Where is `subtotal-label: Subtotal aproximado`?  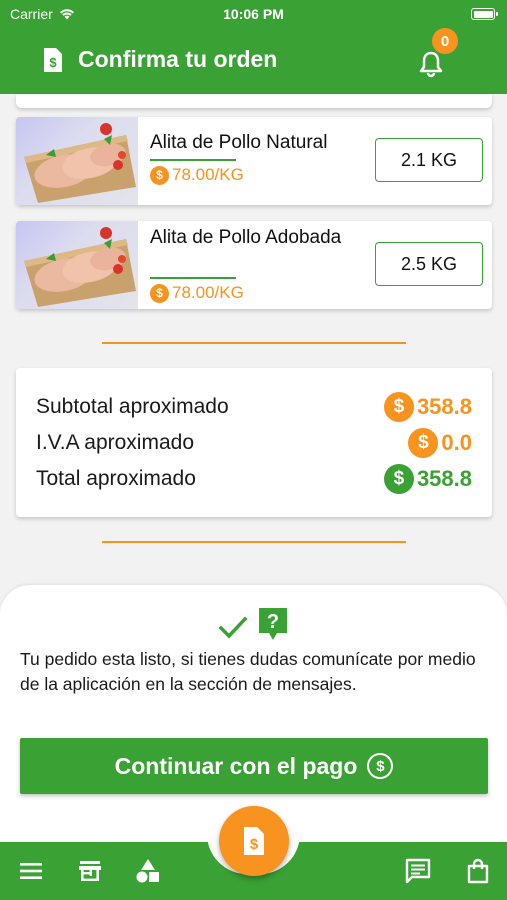 subtotal-label: Subtotal aproximado is located at coordinates (132, 406).